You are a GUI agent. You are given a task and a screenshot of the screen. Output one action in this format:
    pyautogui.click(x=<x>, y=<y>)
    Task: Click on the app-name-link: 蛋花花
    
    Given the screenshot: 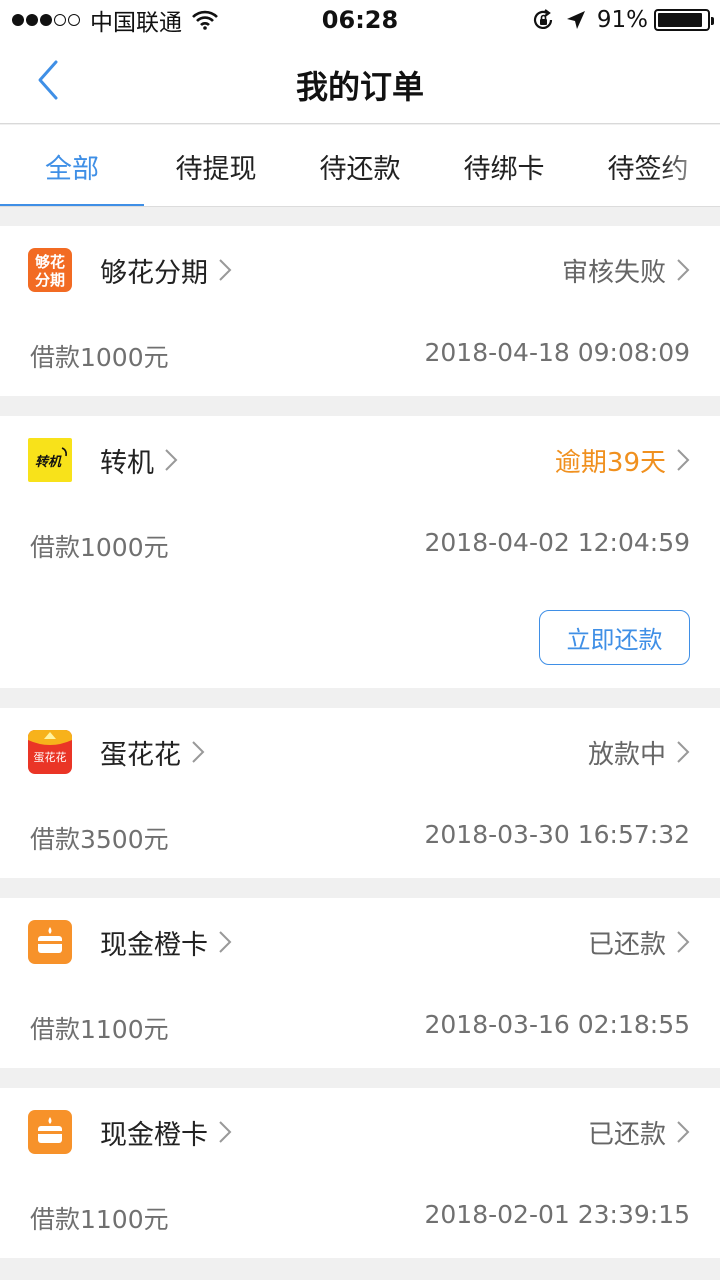 What is the action you would take?
    pyautogui.click(x=152, y=752)
    